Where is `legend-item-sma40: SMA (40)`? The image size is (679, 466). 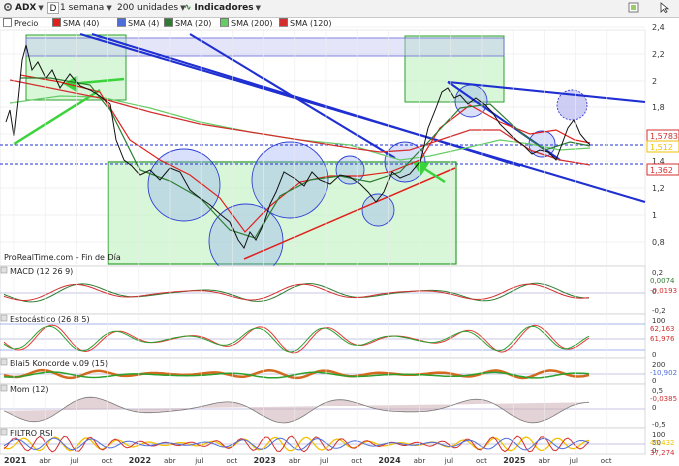
legend-item-sma40: SMA (40) is located at coordinates (75, 23).